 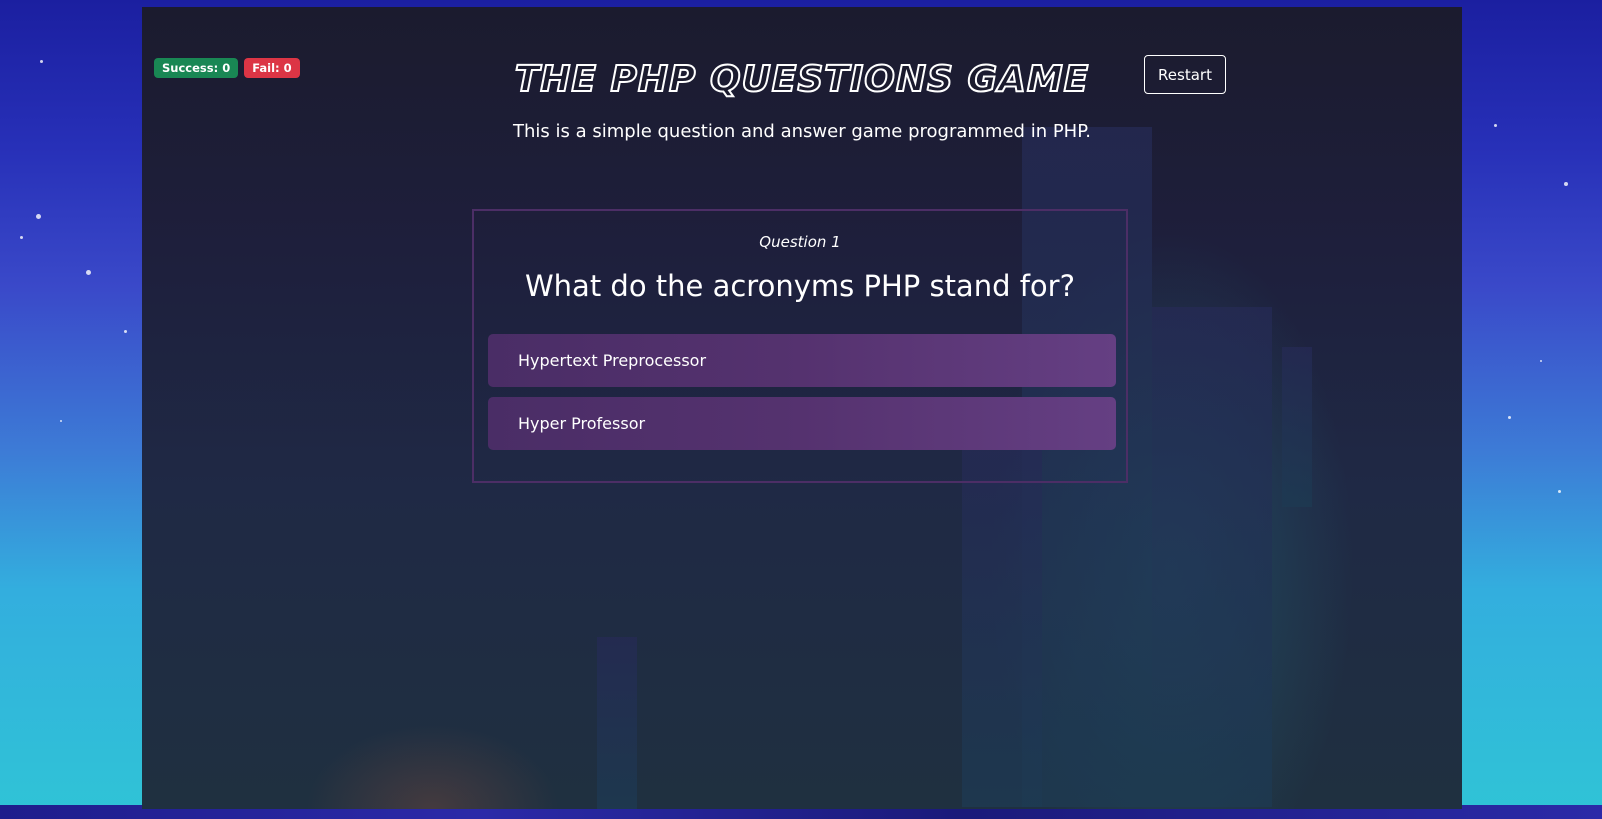 I want to click on page-title: THE PHP QUESTIONS GAME, so click(x=802, y=79).